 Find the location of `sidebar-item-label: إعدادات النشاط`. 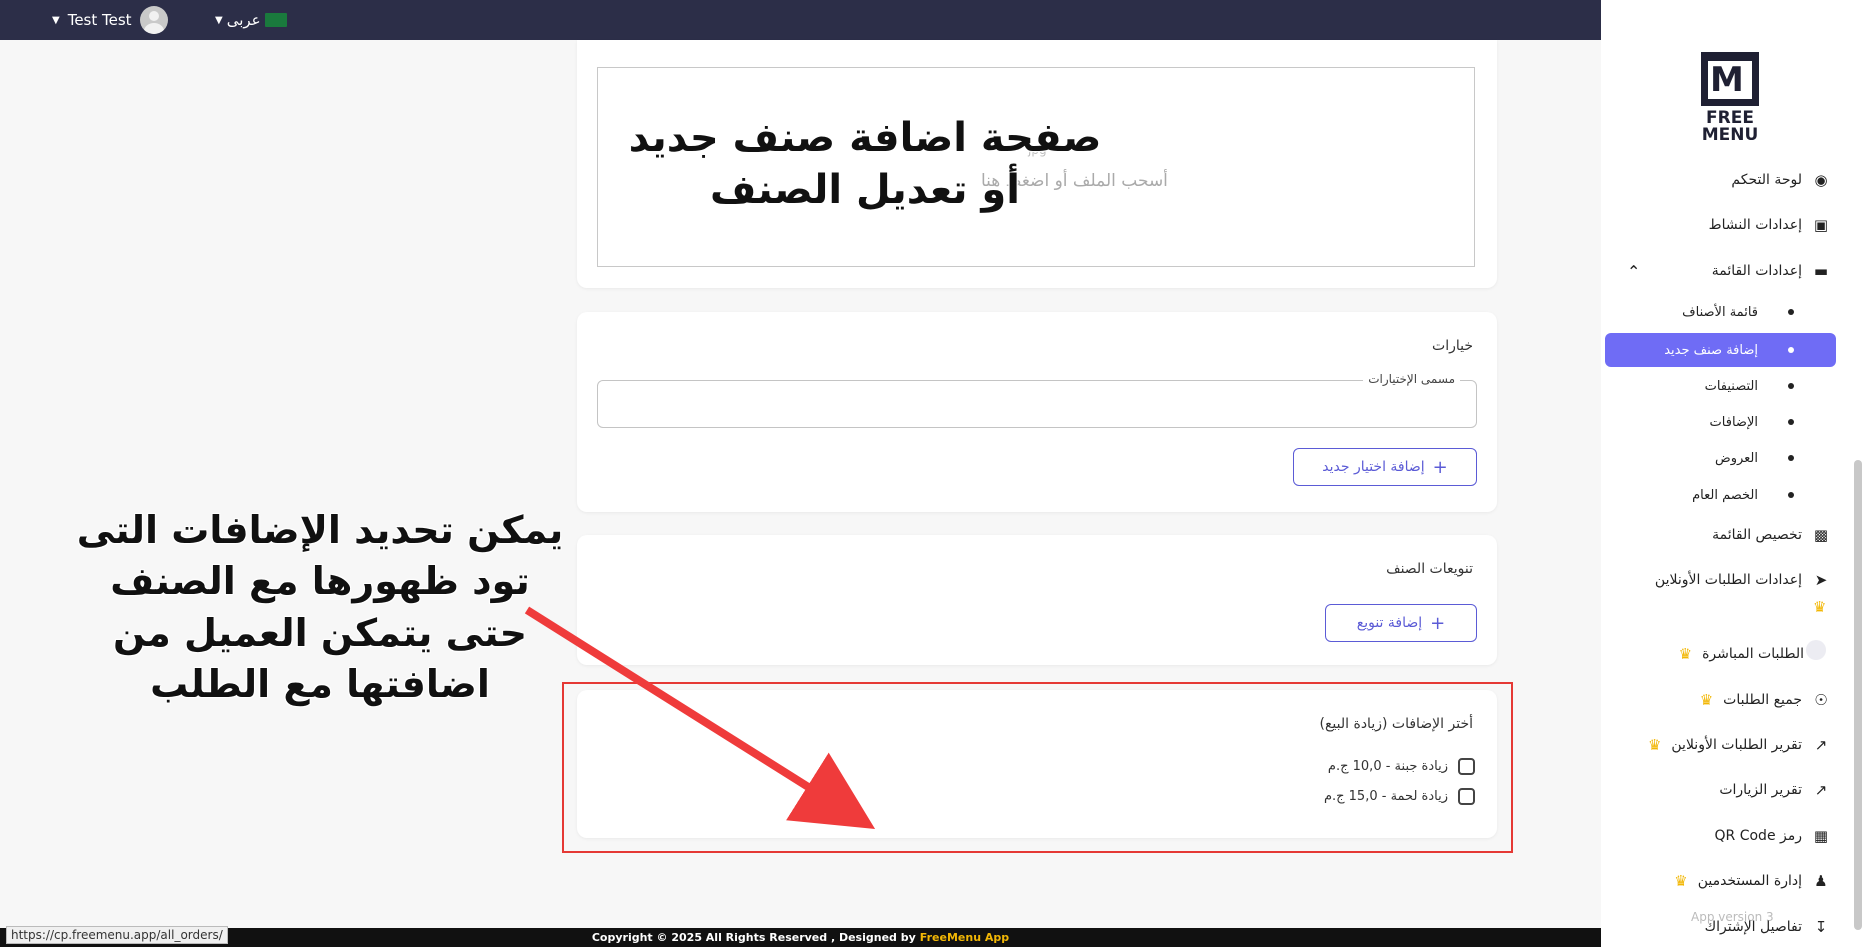

sidebar-item-label: إعدادات النشاط is located at coordinates (1755, 225).